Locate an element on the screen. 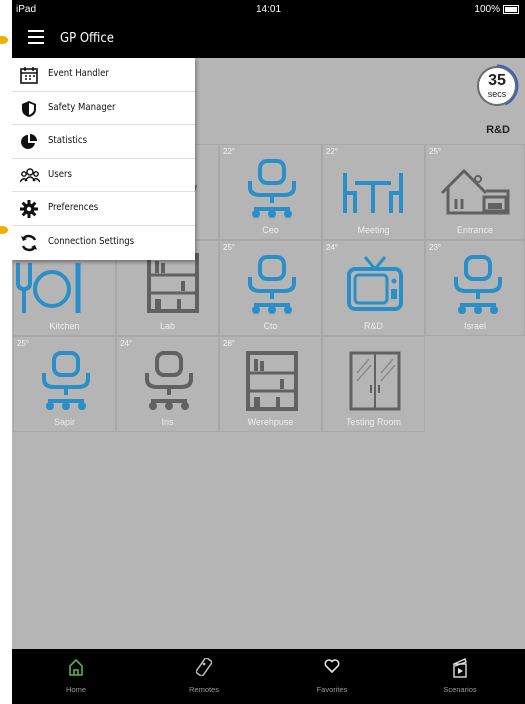 The height and width of the screenshot is (704, 525). menu-item-label: Event Handler is located at coordinates (78, 73).